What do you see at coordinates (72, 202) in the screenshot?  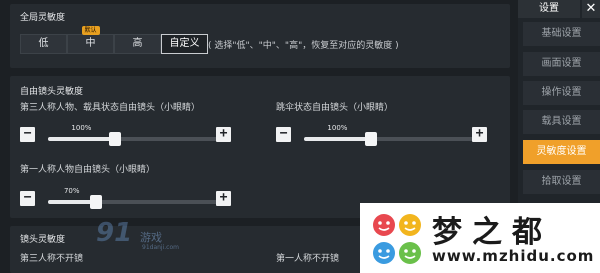 I see `slider-first-person-fill` at bounding box center [72, 202].